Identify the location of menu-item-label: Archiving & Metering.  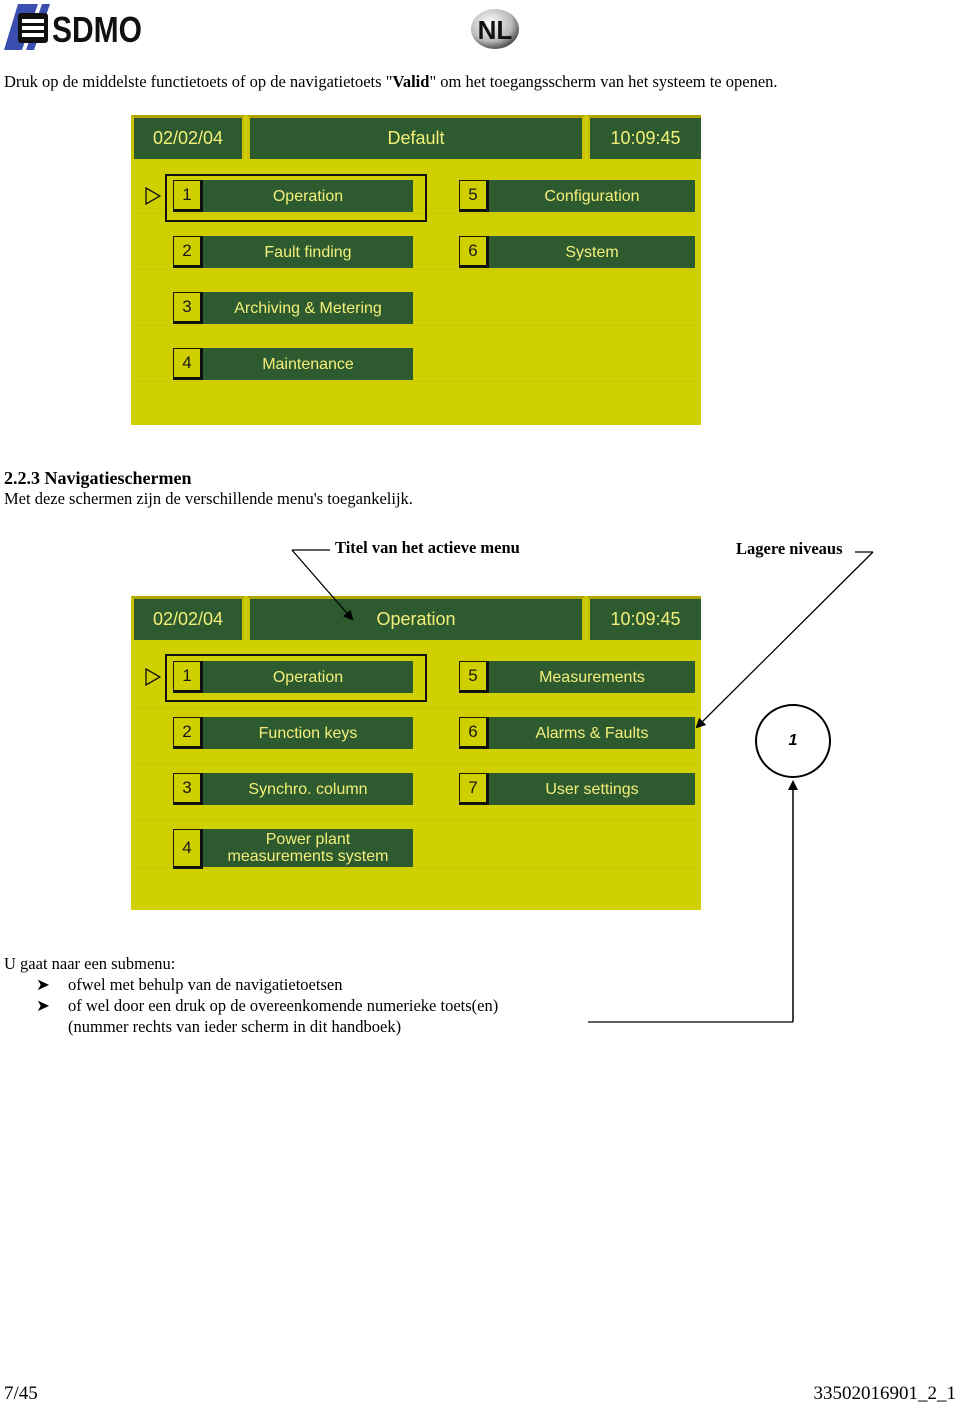
(308, 308).